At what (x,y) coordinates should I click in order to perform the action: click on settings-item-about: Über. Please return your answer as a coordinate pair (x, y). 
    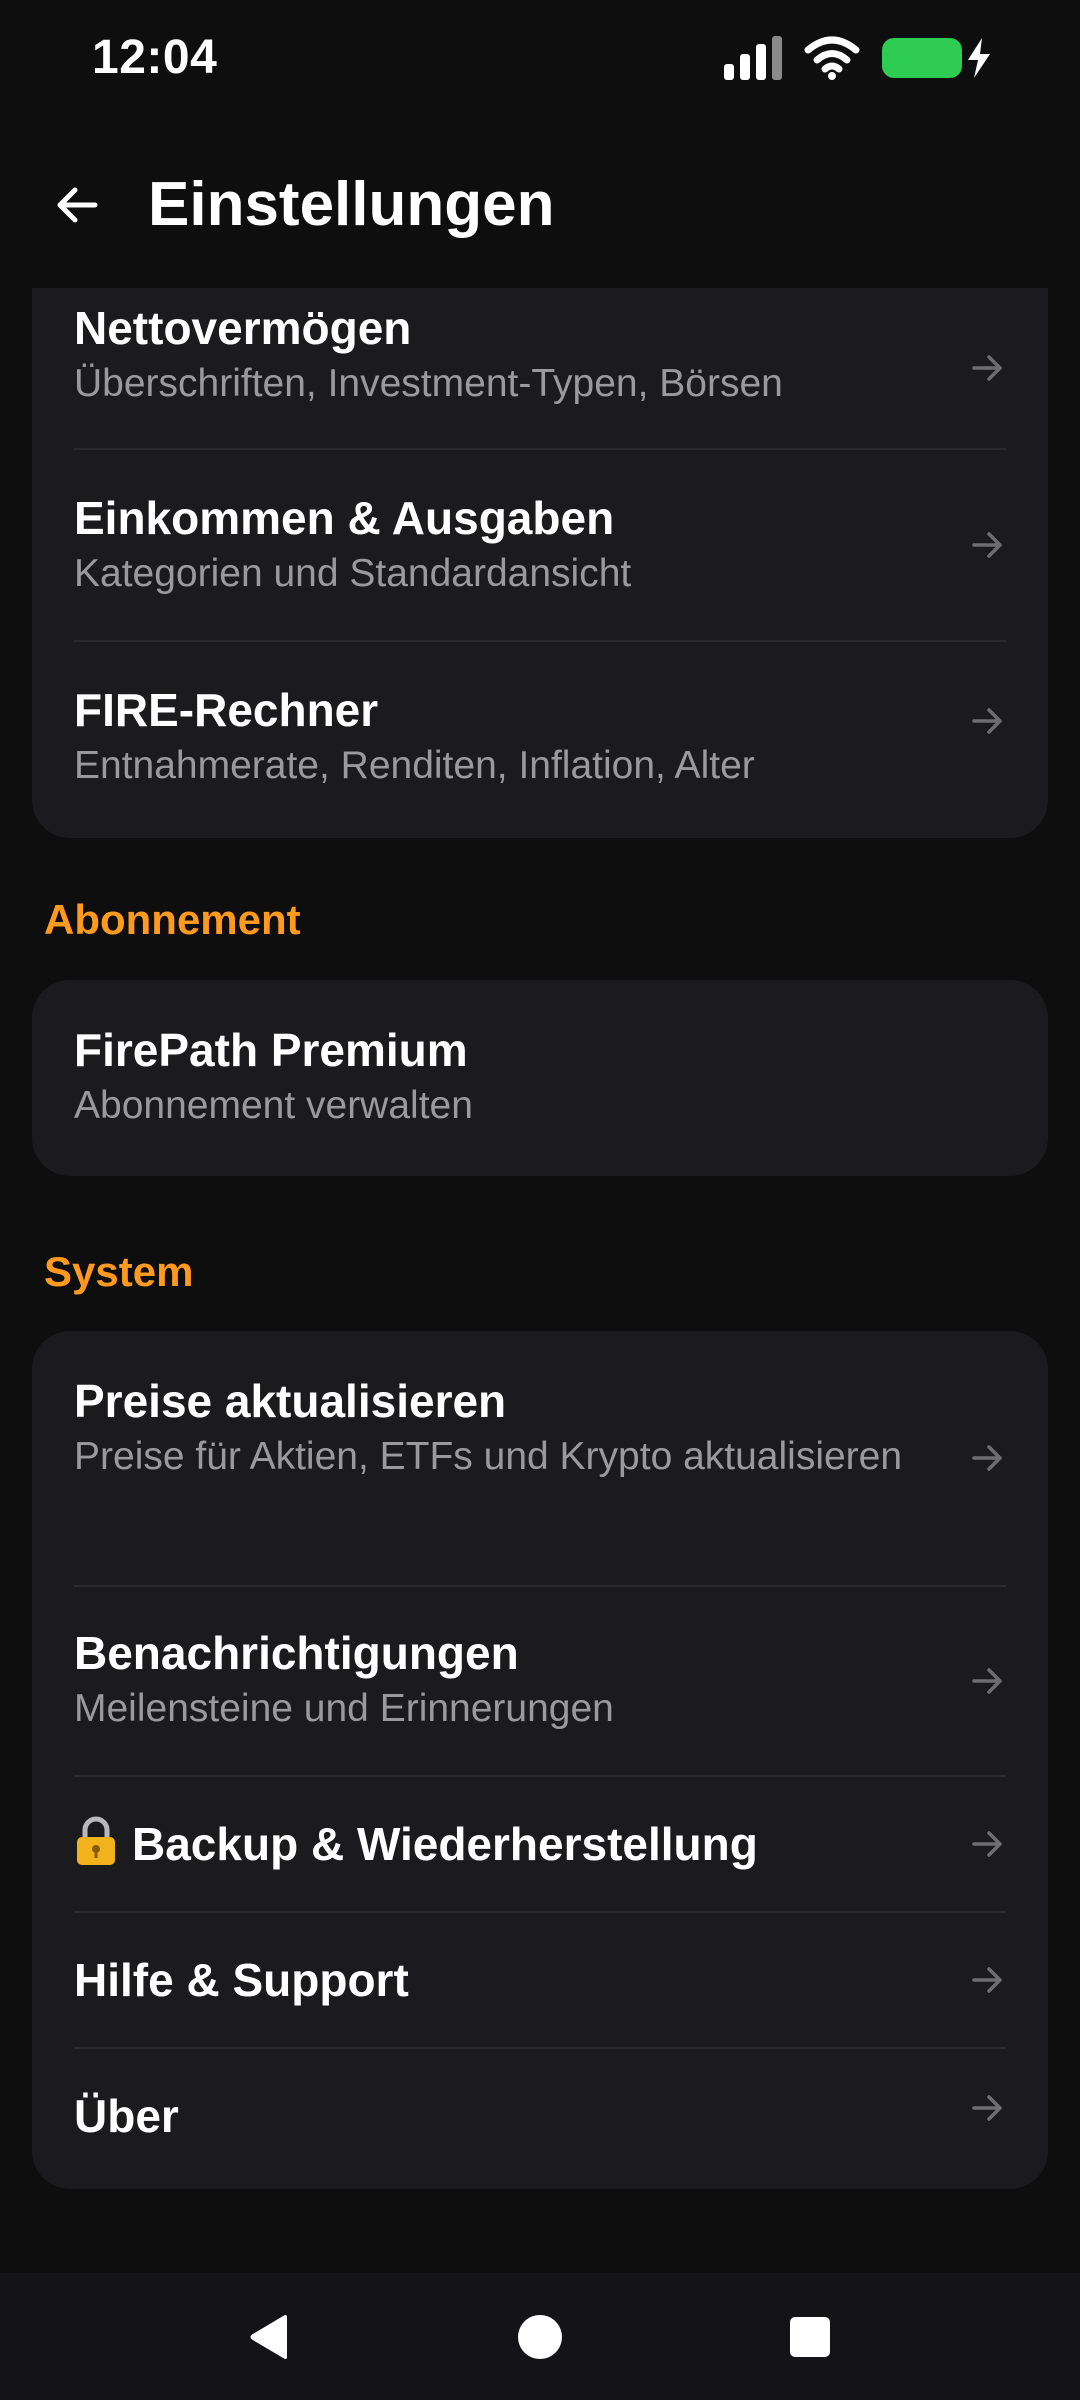
    Looking at the image, I should click on (540, 2119).